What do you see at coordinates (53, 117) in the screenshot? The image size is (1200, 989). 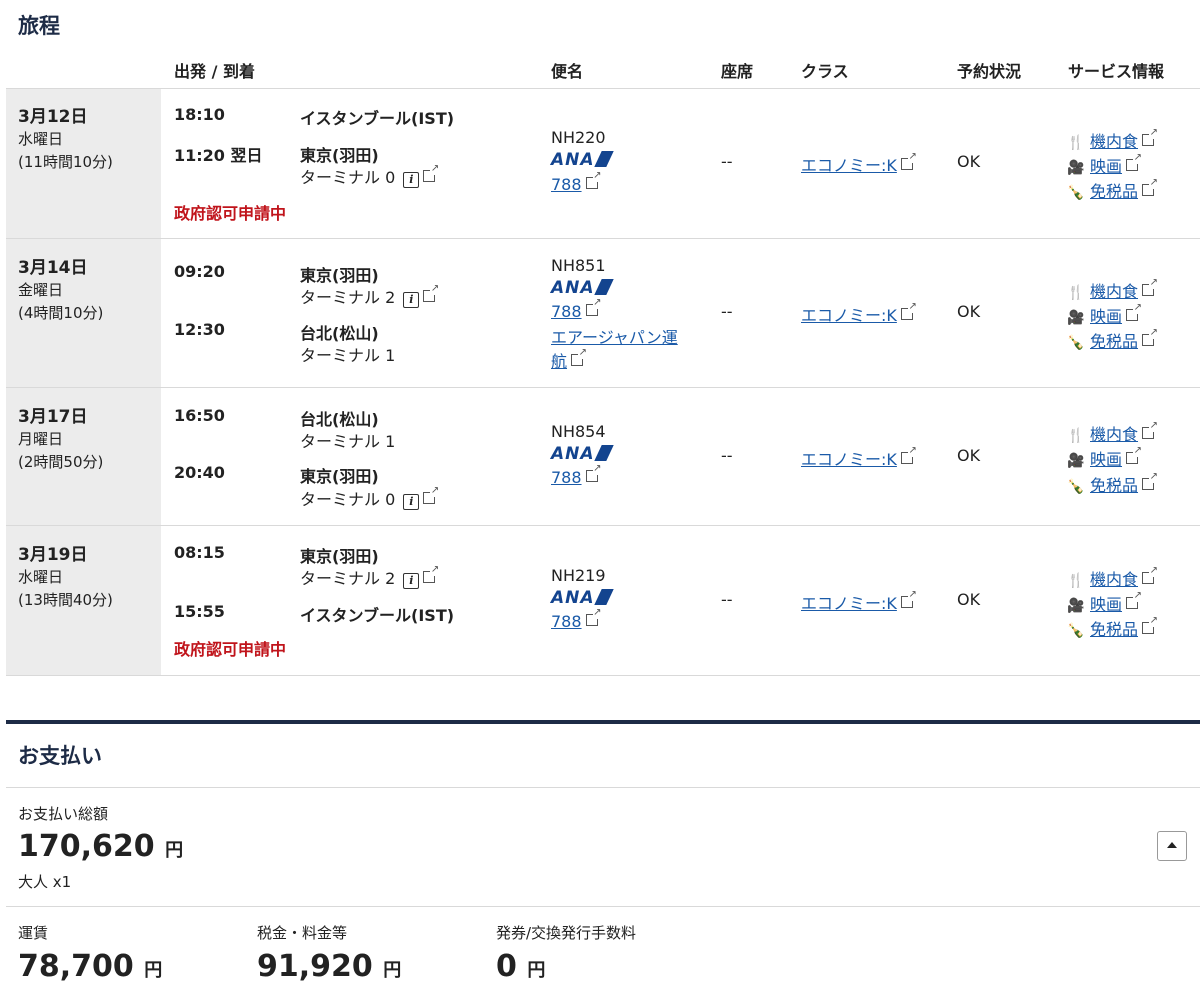 I see `segment-date: 3月12日` at bounding box center [53, 117].